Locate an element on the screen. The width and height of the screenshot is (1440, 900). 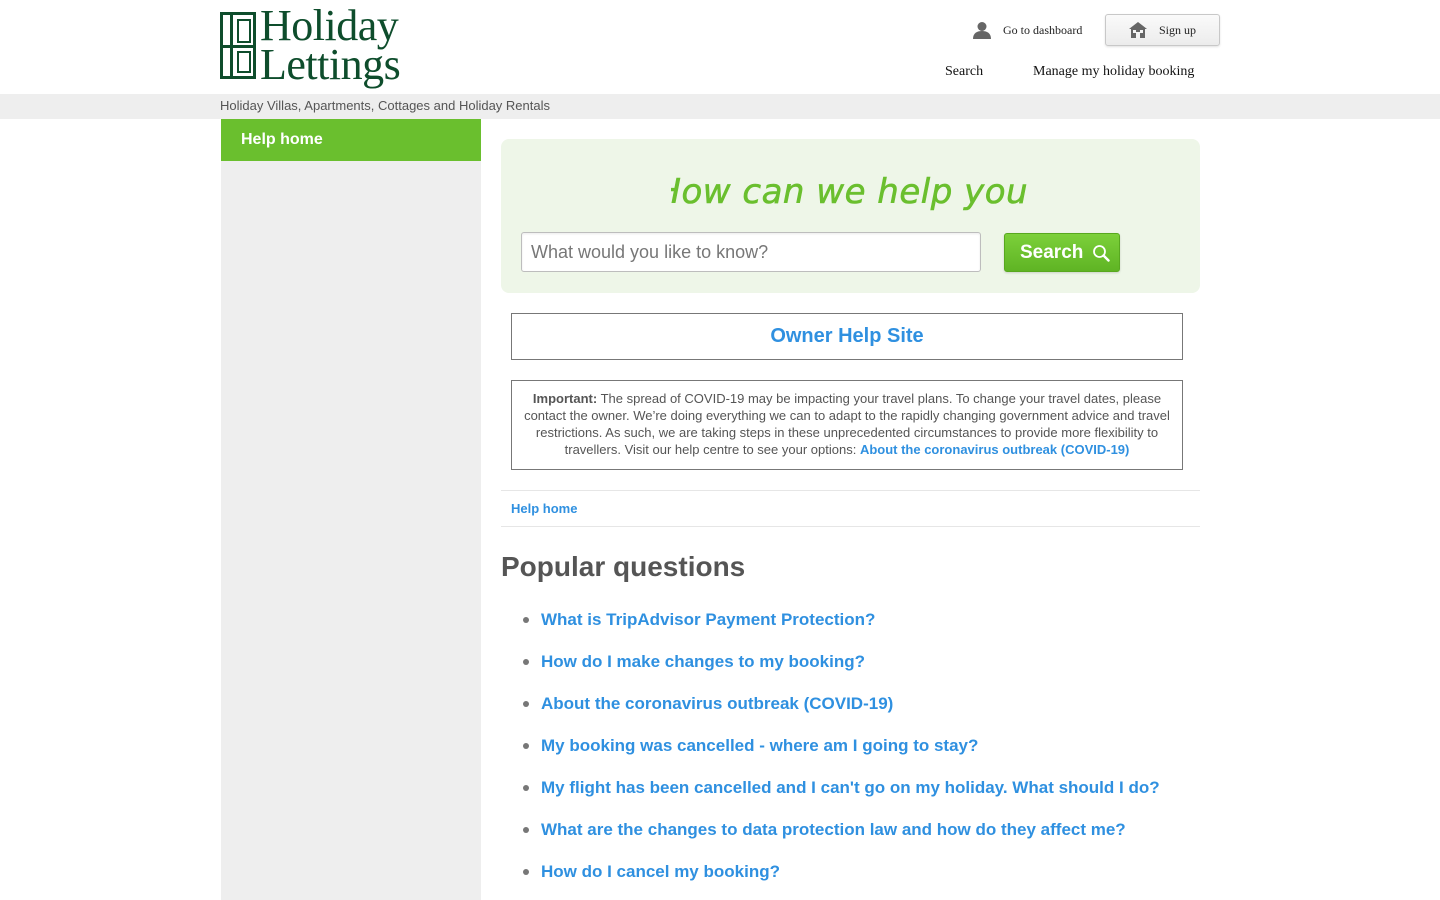
list-item: How do I cancel my booking? is located at coordinates (850, 879).